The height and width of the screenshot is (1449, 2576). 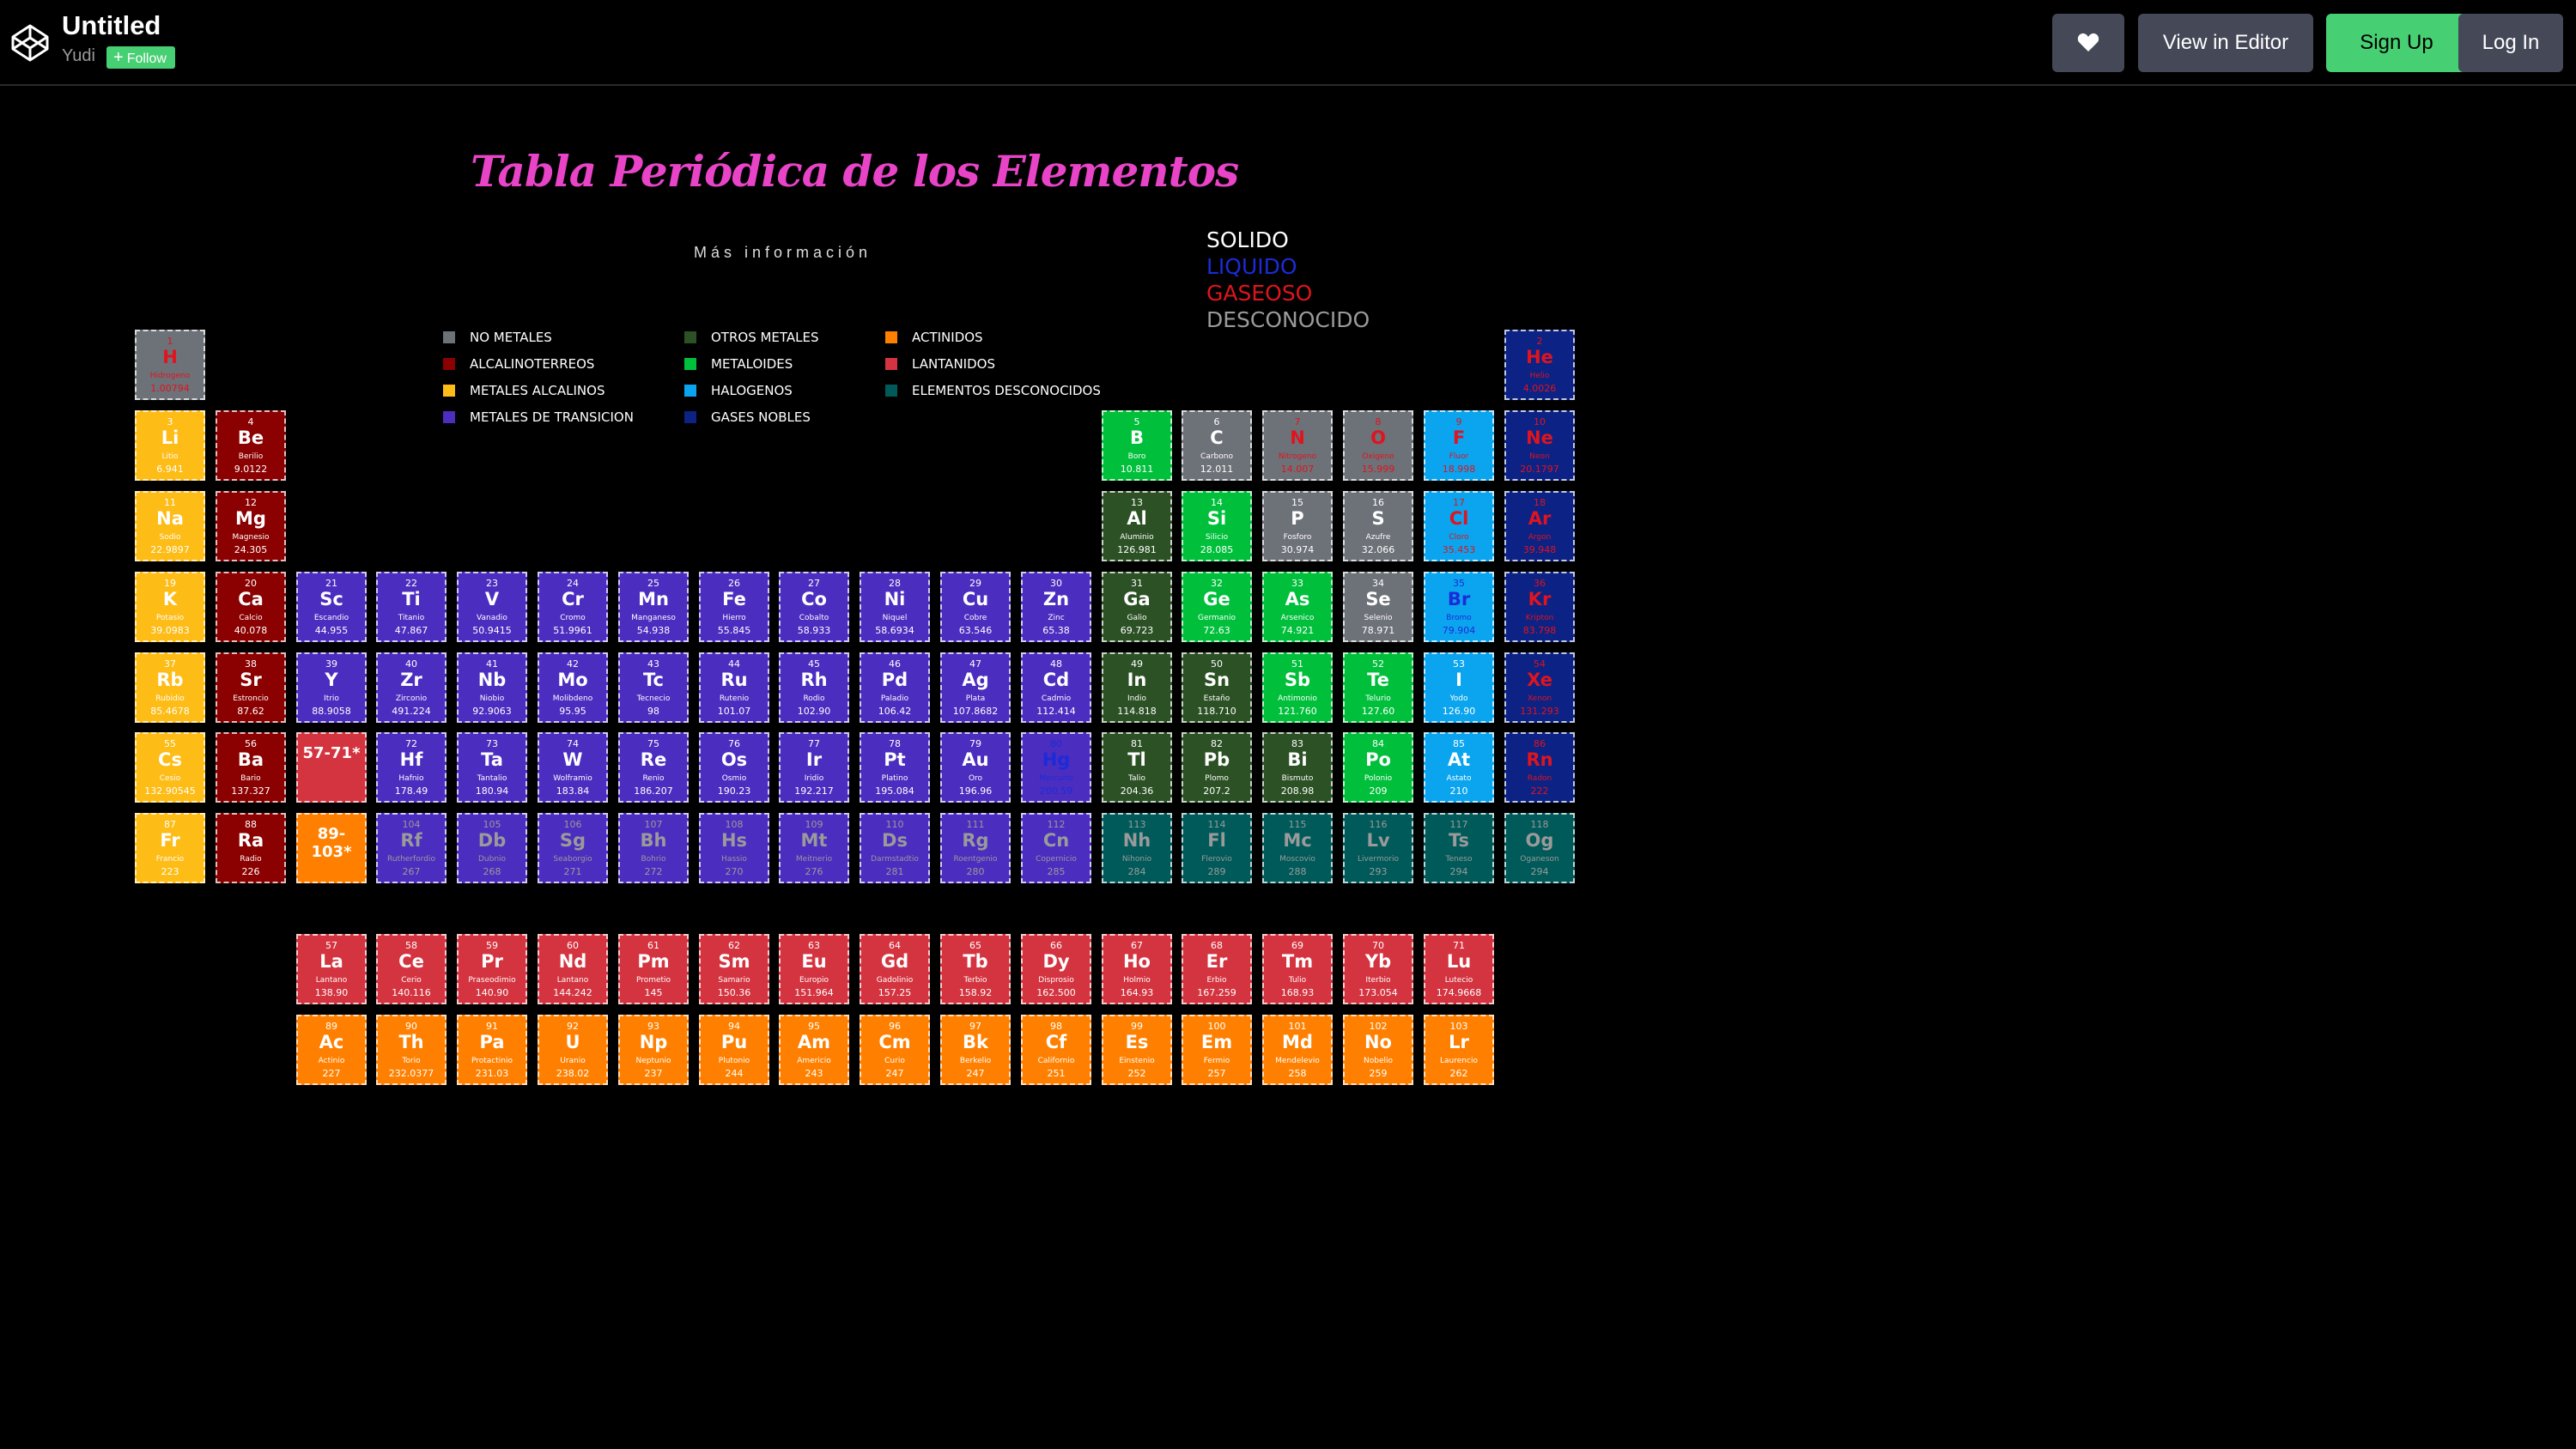 What do you see at coordinates (1137, 687) in the screenshot?
I see `element-in: 49 In Indio 114.818` at bounding box center [1137, 687].